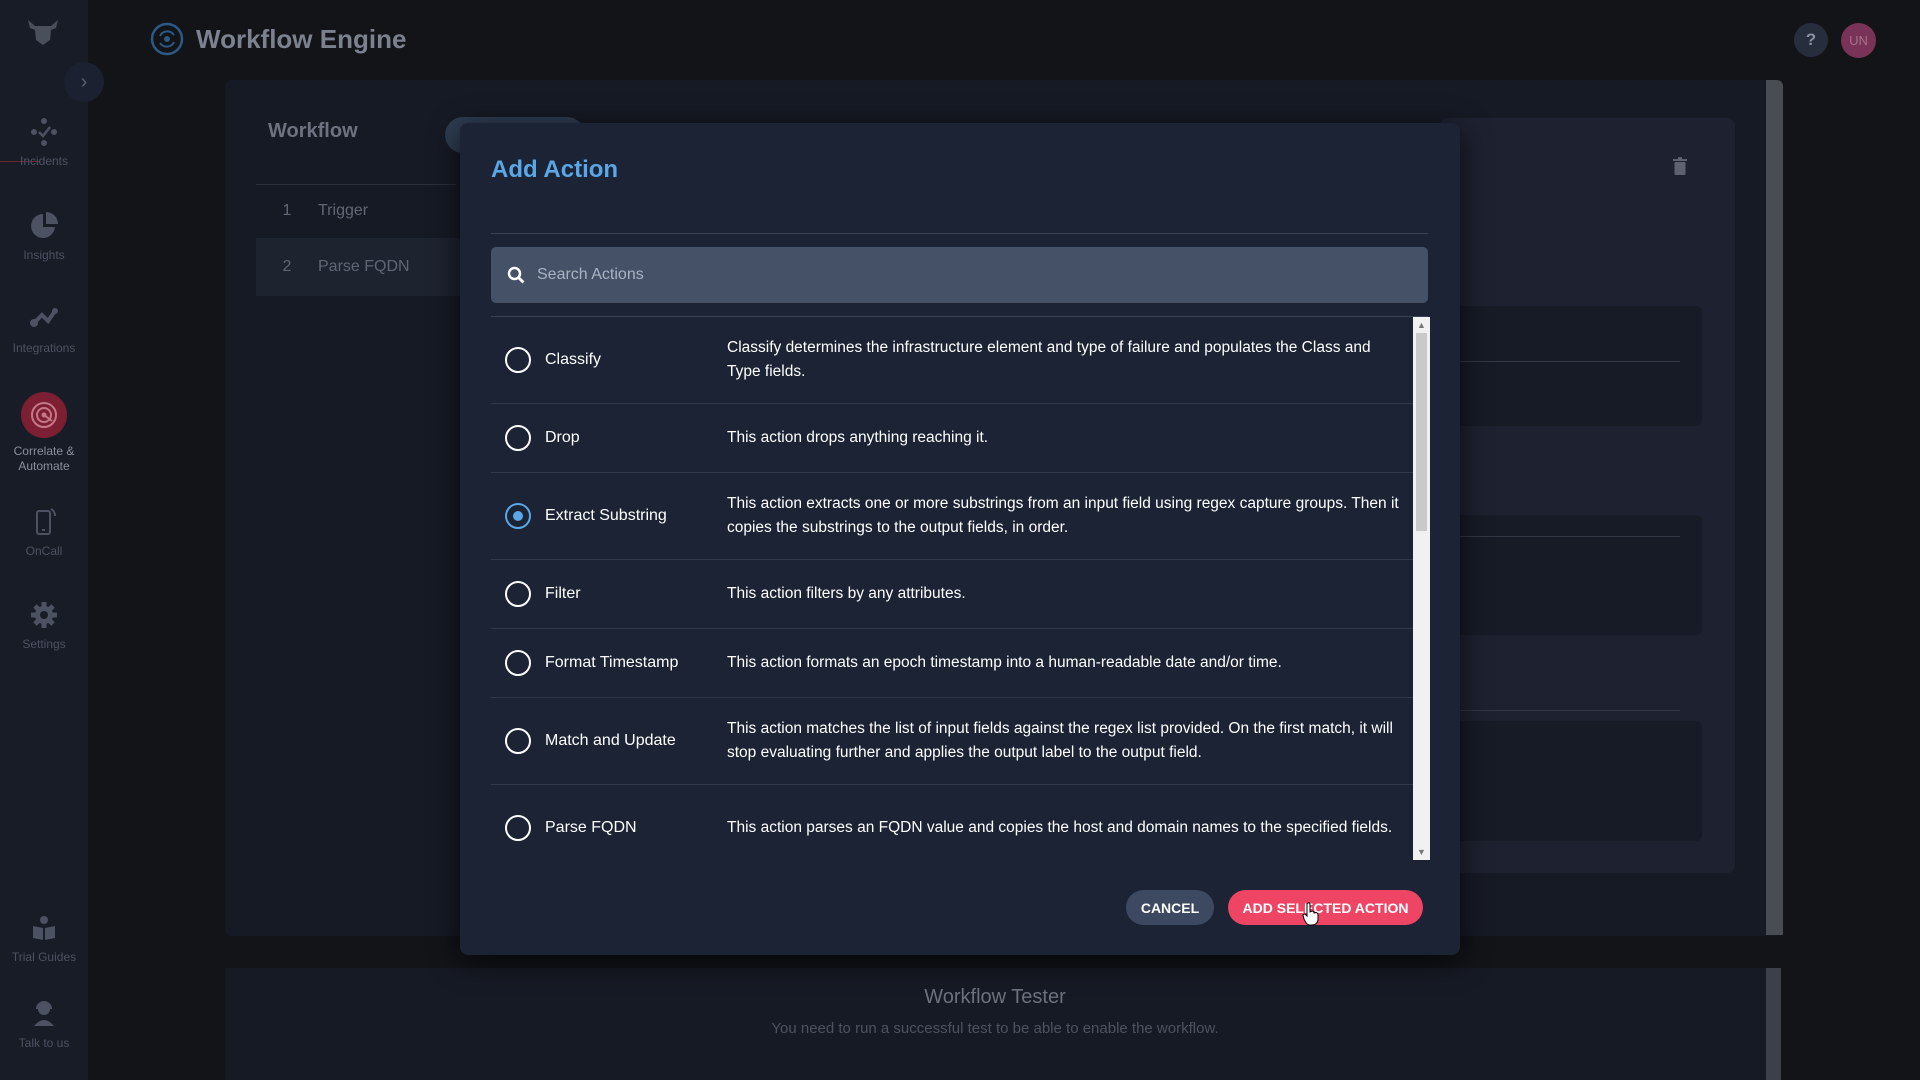  I want to click on action-label: Extract Substring, so click(606, 515).